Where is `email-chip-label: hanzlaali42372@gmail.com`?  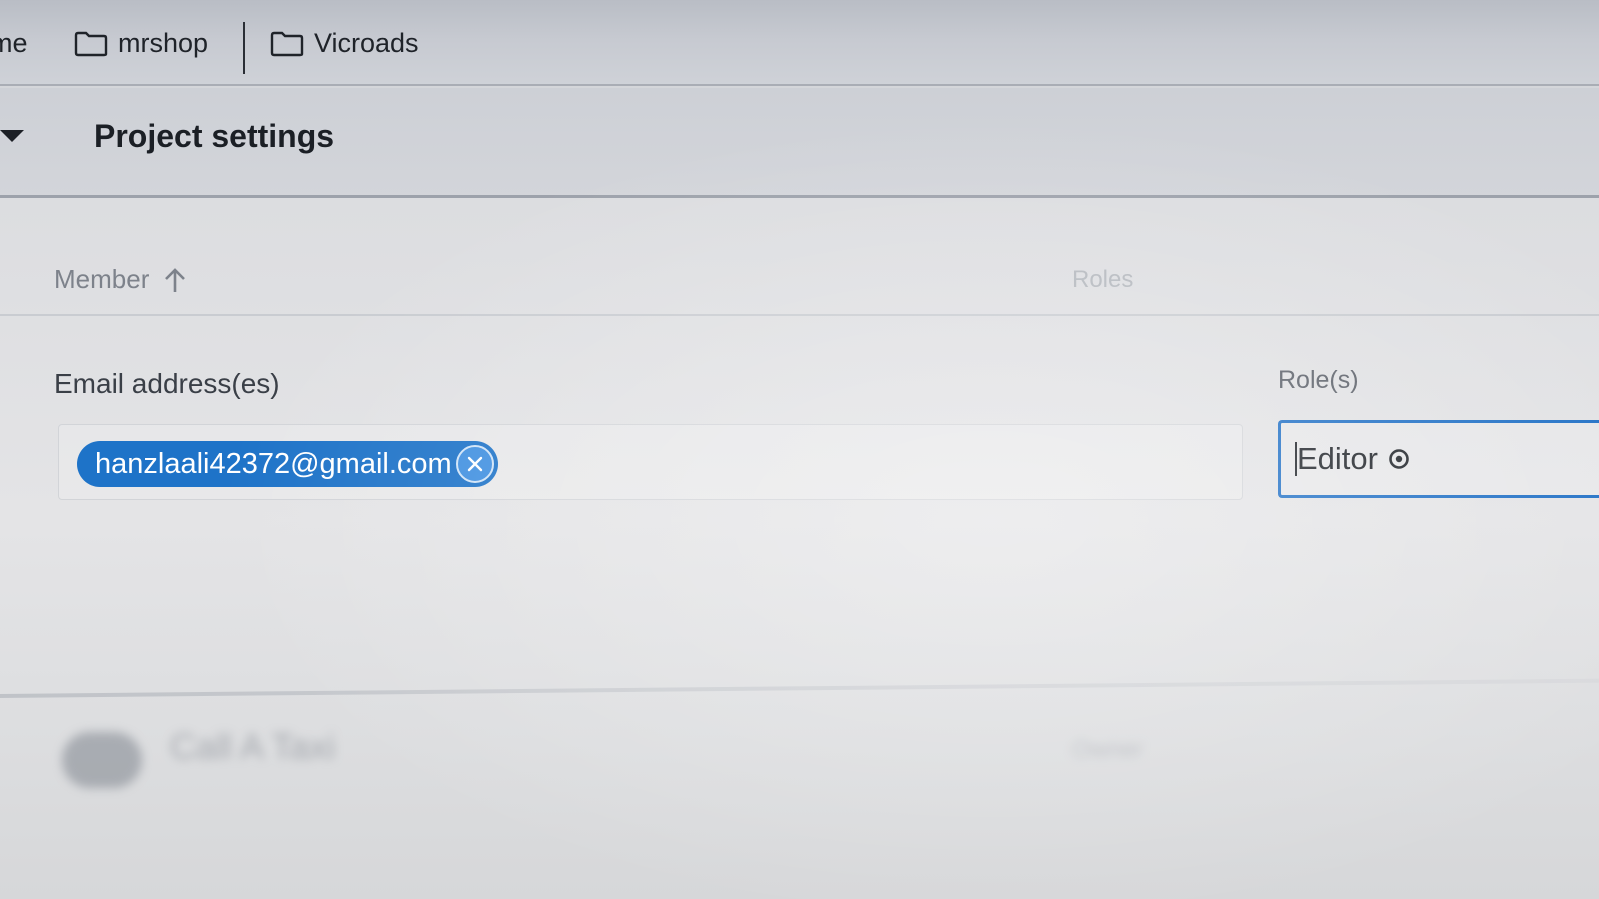 email-chip-label: hanzlaali42372@gmail.com is located at coordinates (273, 464).